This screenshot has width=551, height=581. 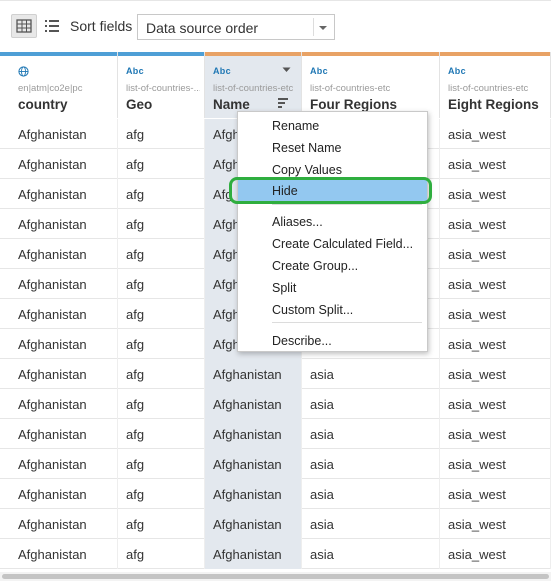 What do you see at coordinates (236, 27) in the screenshot?
I see `sort-fields-select: Data source order` at bounding box center [236, 27].